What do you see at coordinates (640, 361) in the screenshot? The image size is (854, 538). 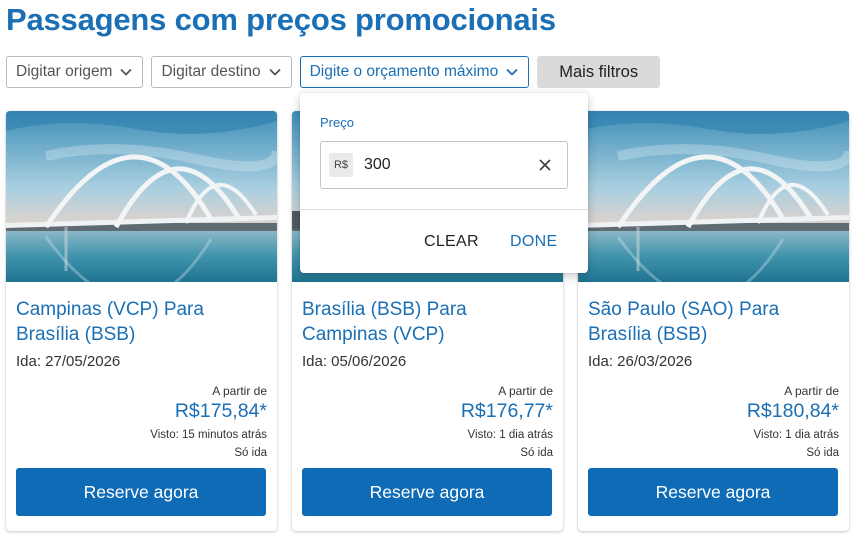 I see `departure-date: Ida: 26/03/2026` at bounding box center [640, 361].